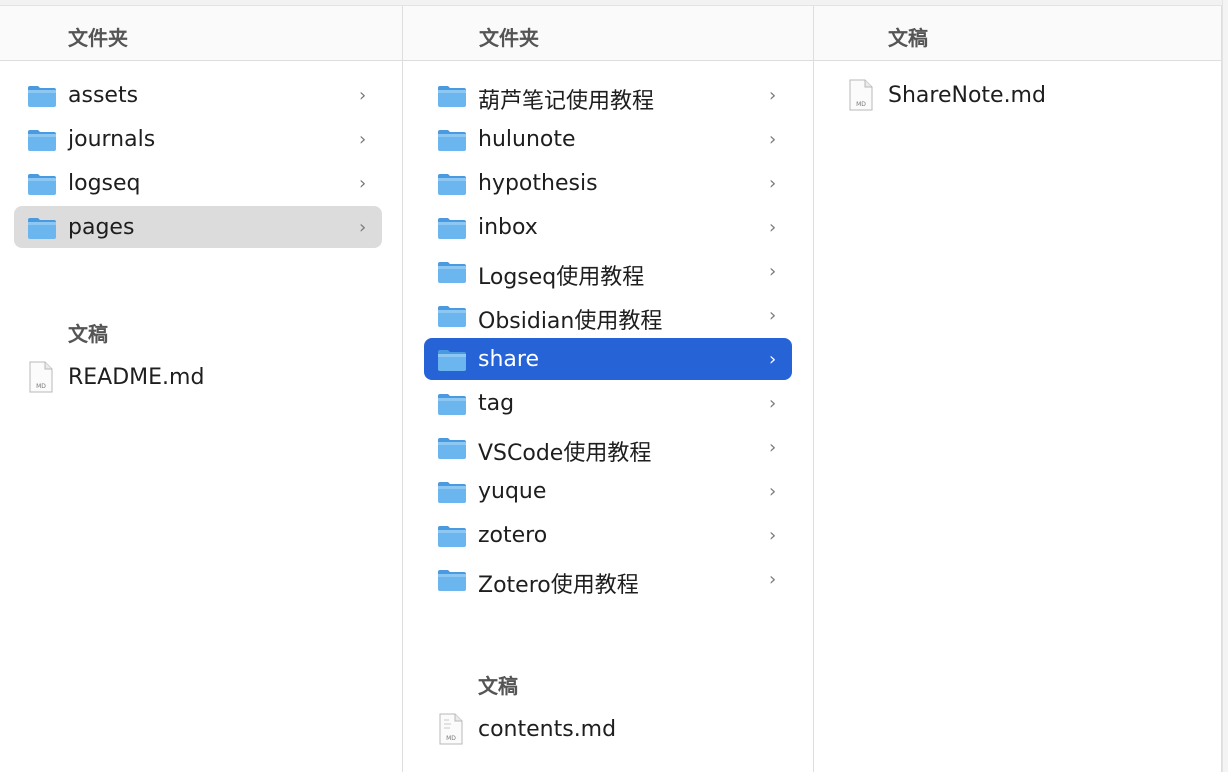  I want to click on folder-row: hypothesis ›, so click(608, 183).